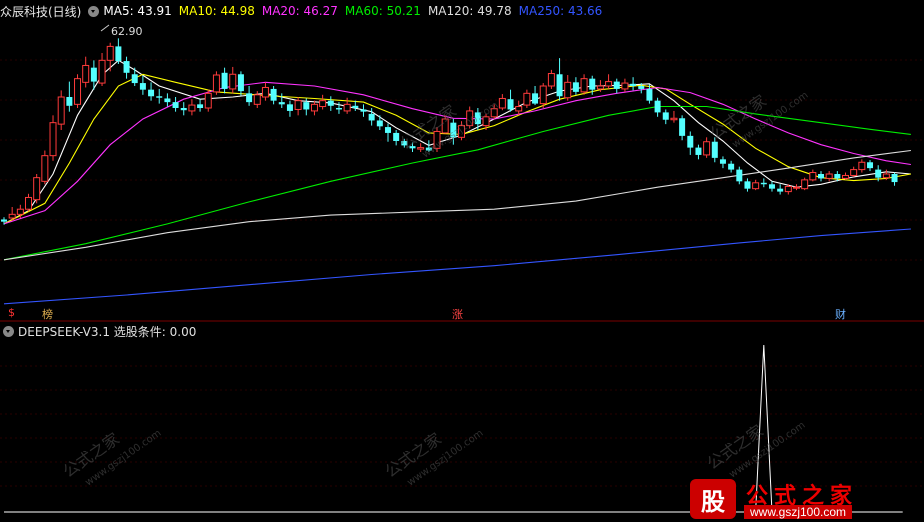 This screenshot has height=522, width=924. What do you see at coordinates (299, 11) in the screenshot?
I see `ma20-label: MA20: 46.27` at bounding box center [299, 11].